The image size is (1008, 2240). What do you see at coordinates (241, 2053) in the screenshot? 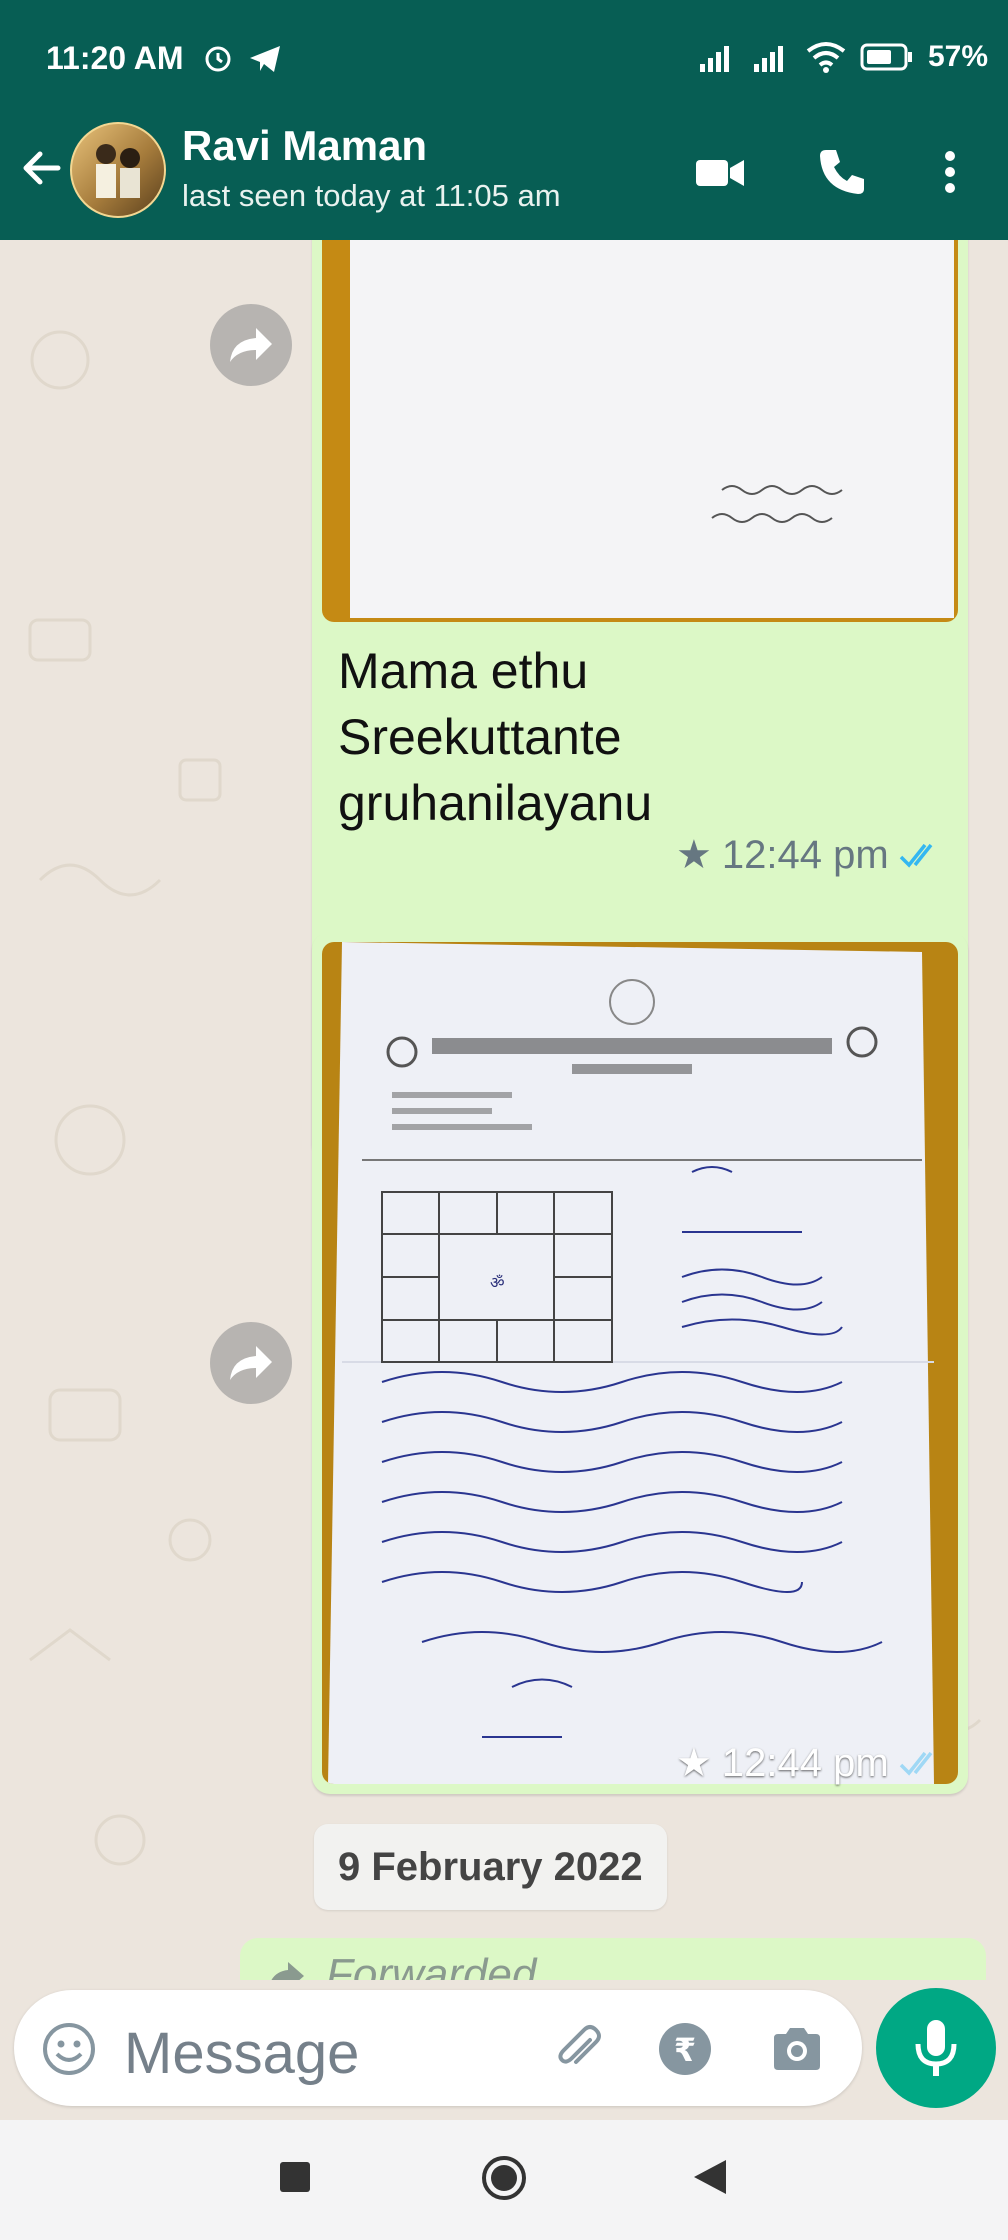
I see `message-input: Message` at bounding box center [241, 2053].